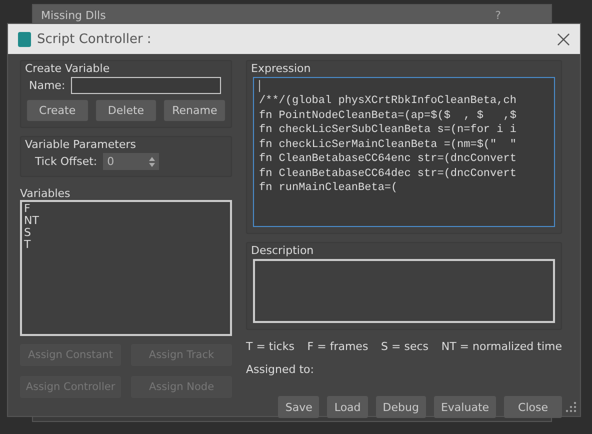  Describe the element at coordinates (501, 346) in the screenshot. I see `legend-text: NT = normalized time` at that location.